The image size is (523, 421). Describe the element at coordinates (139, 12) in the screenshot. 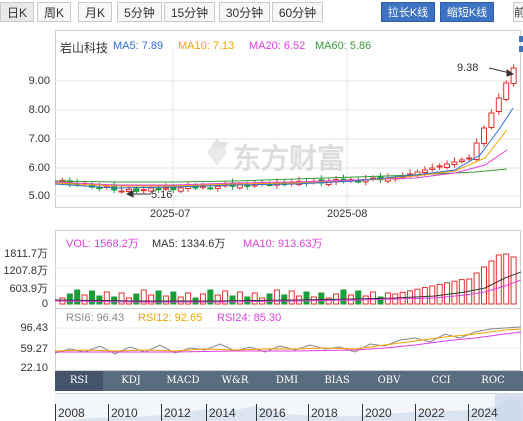

I see `tab-5min: 5分钟` at that location.